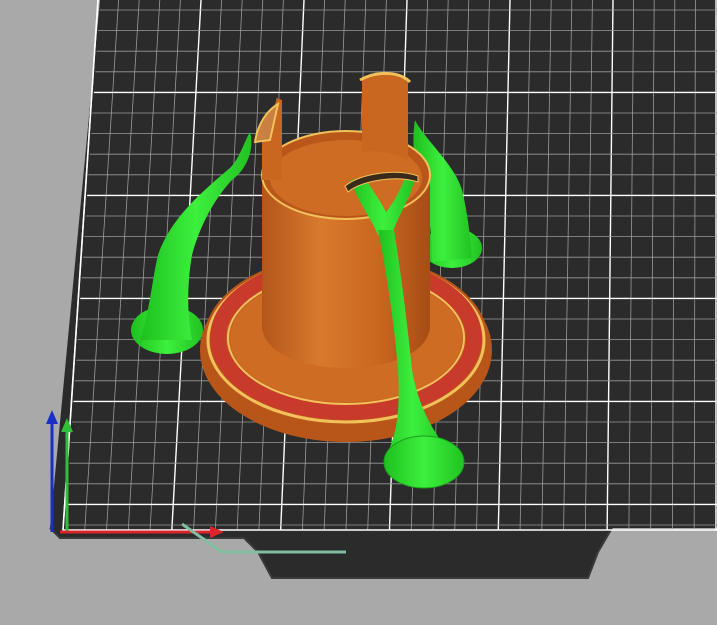 This screenshot has height=625, width=717. I want to click on axis-z-arrow-icon, so click(52, 417).